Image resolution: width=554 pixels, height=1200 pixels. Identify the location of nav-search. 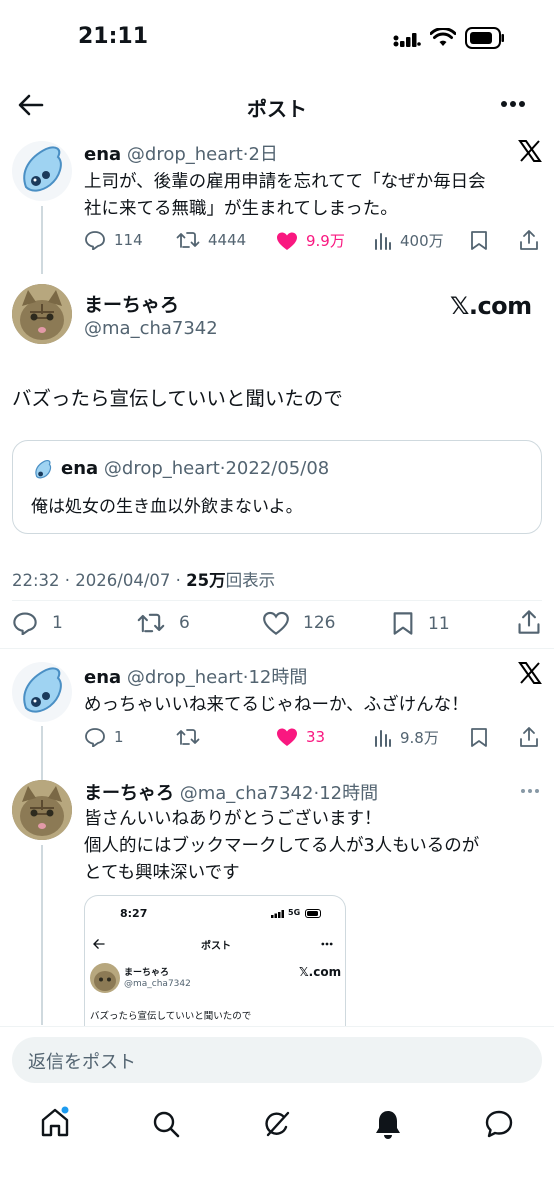
(166, 1124).